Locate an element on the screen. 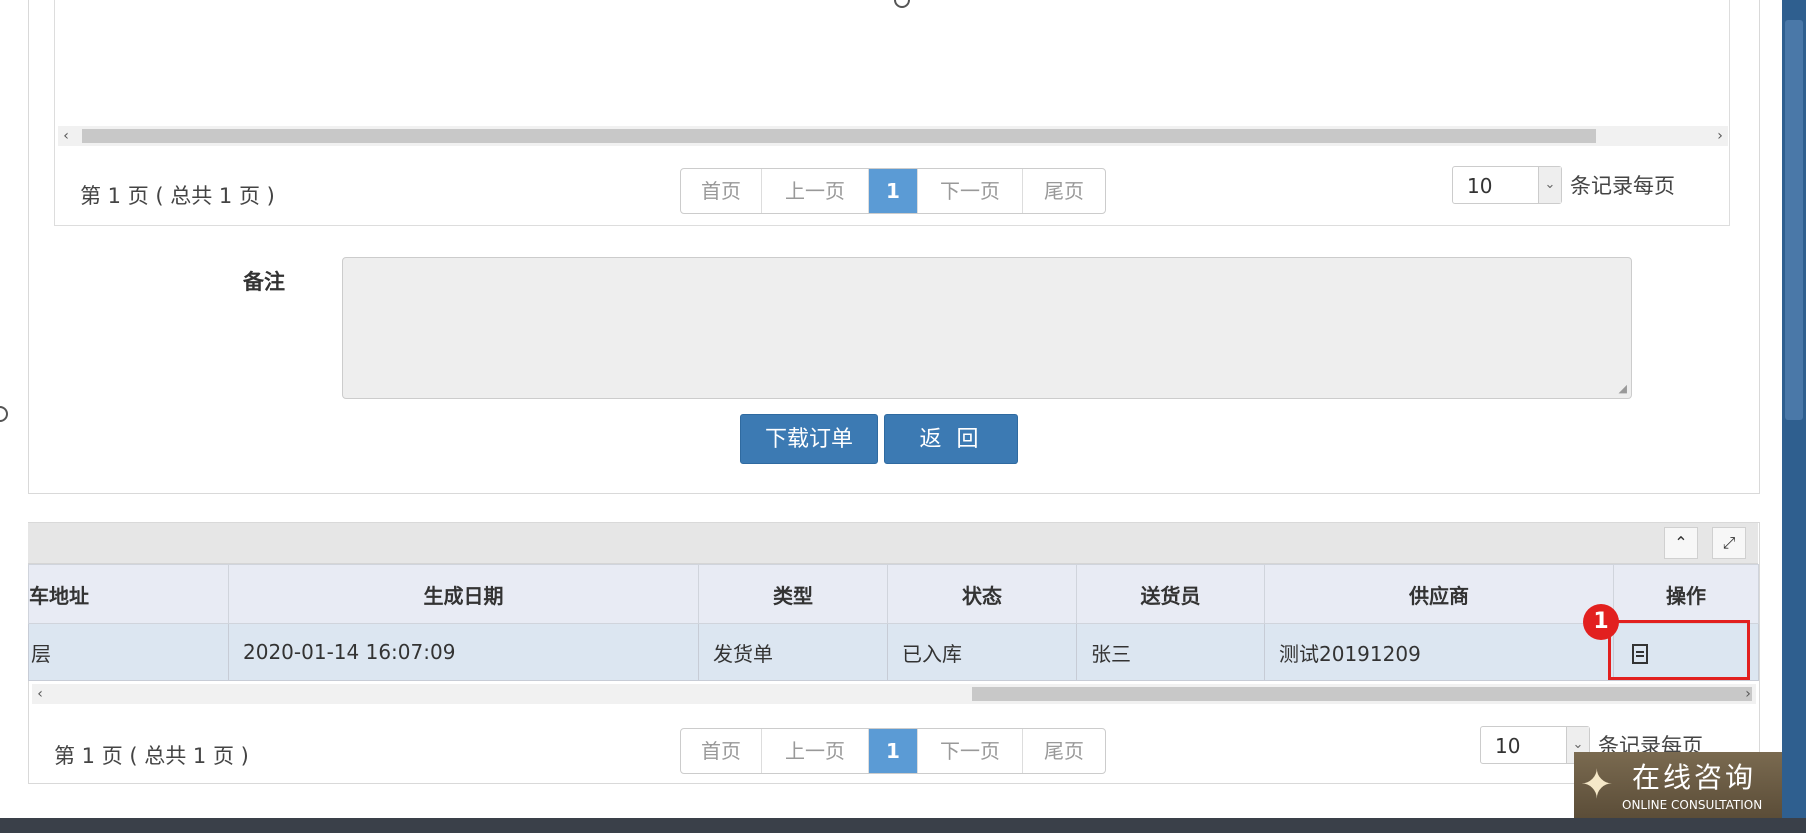 Image resolution: width=1806 pixels, height=833 pixels. document-icon is located at coordinates (1640, 653).